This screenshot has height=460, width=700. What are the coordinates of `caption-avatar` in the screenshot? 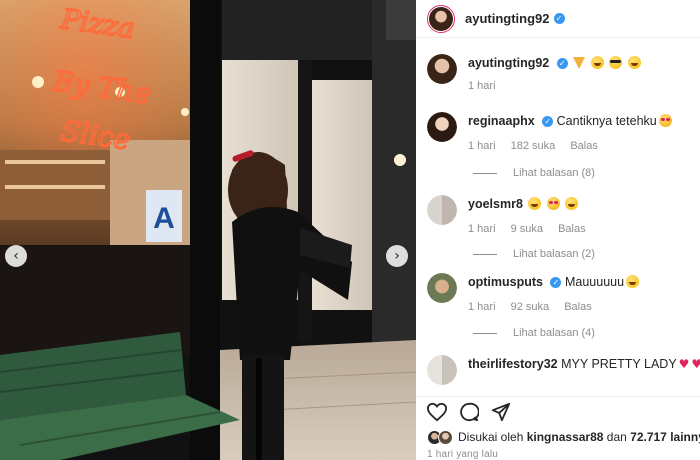 It's located at (442, 69).